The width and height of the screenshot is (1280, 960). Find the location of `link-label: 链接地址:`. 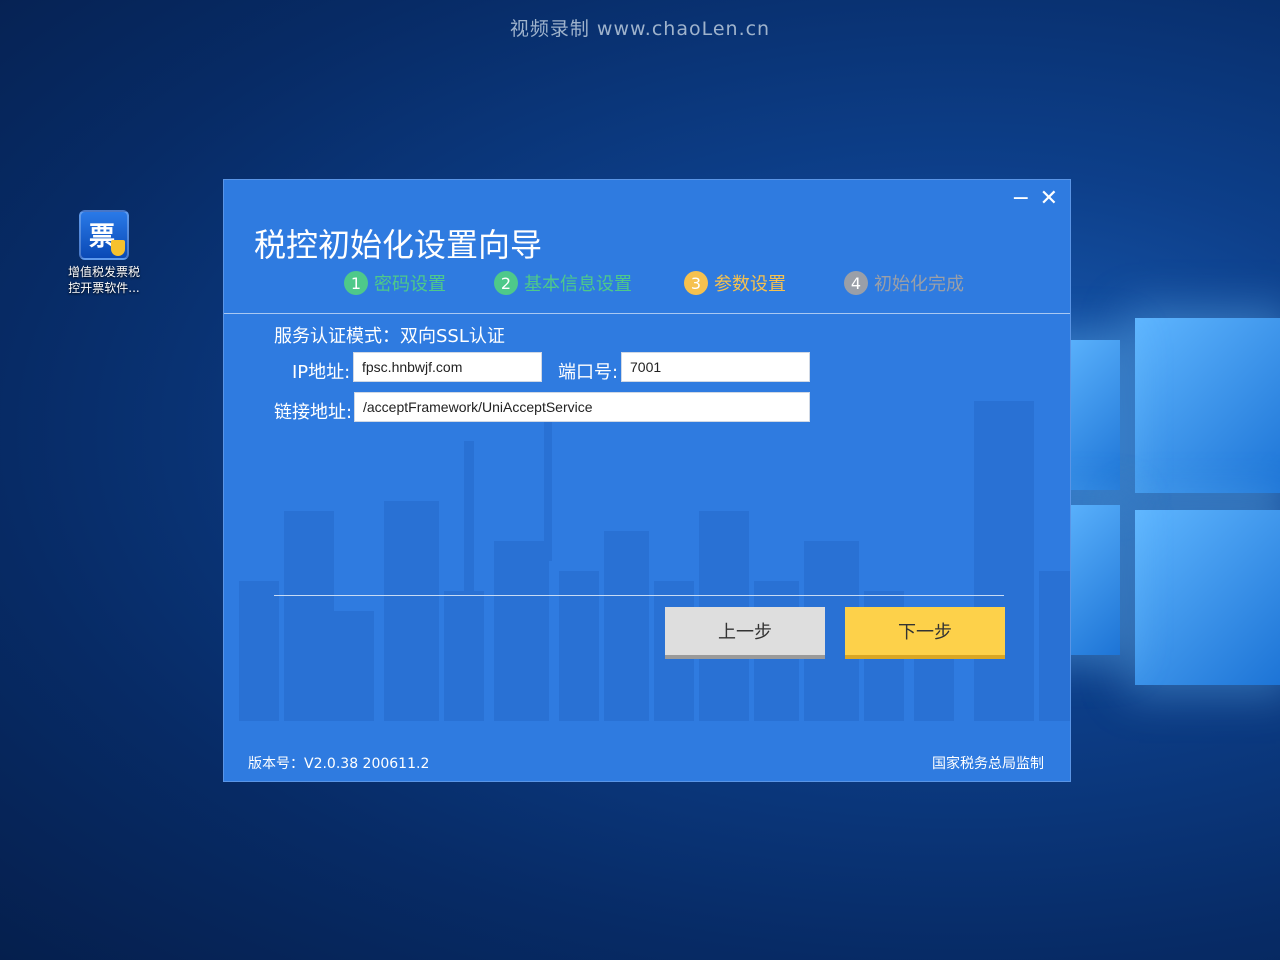

link-label: 链接地址: is located at coordinates (313, 412).